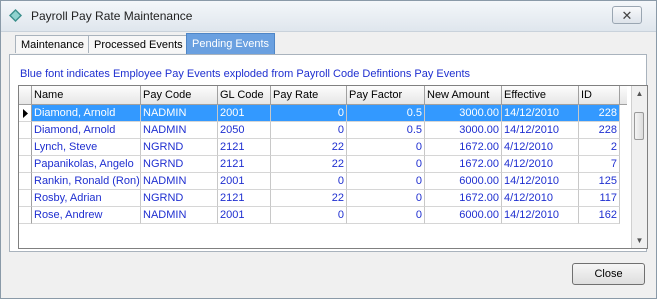 The image size is (659, 301). I want to click on cell-id: 117, so click(599, 198).